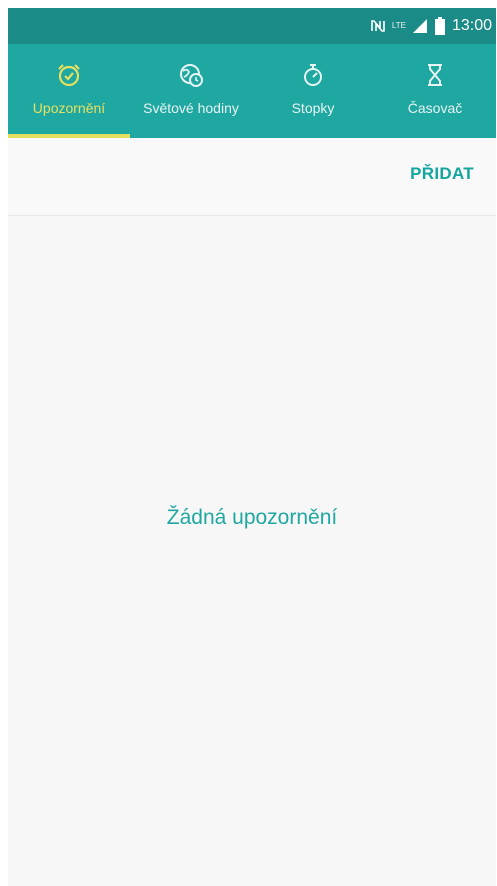 This screenshot has width=497, height=886. What do you see at coordinates (442, 174) in the screenshot?
I see `add-alarm-button: PŘIDAT` at bounding box center [442, 174].